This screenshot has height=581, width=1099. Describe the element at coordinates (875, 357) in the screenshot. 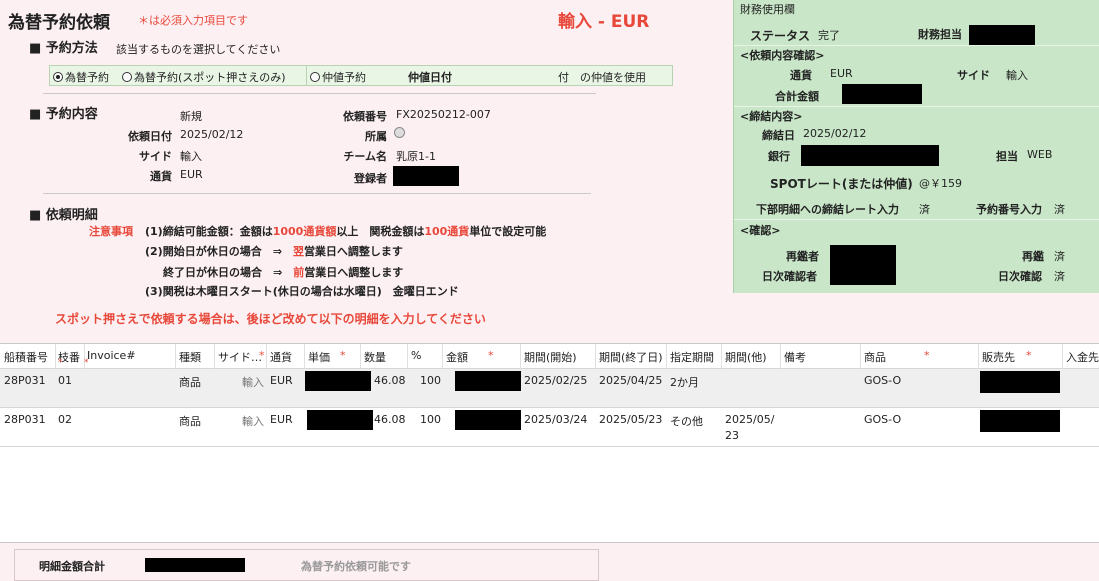

I see `col-header: 商品` at that location.